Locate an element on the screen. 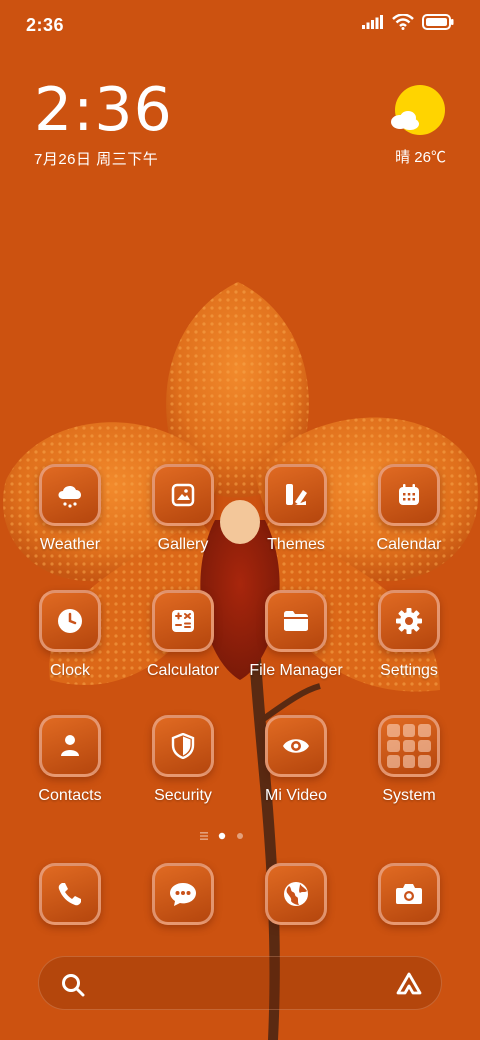 The width and height of the screenshot is (480, 1040). app-mi-video: Mi Video is located at coordinates (296, 760).